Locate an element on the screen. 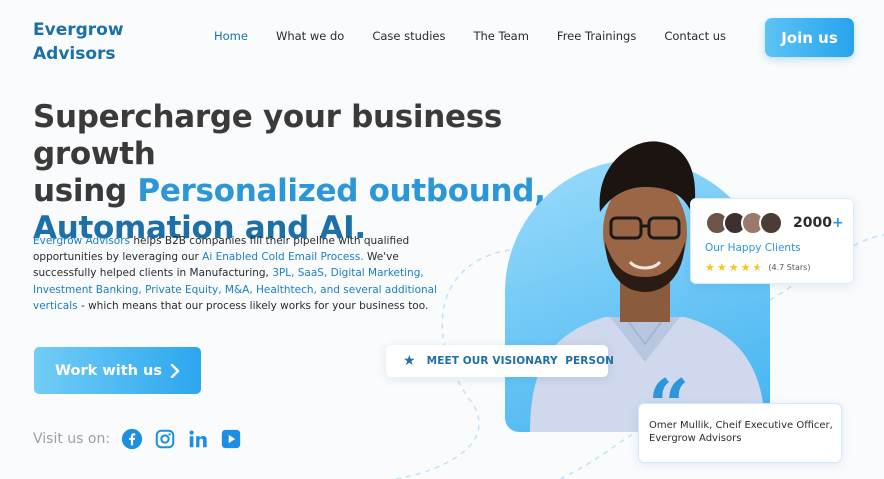 Image resolution: width=884 pixels, height=479 pixels. work-with-us-button: Work with us is located at coordinates (117, 370).